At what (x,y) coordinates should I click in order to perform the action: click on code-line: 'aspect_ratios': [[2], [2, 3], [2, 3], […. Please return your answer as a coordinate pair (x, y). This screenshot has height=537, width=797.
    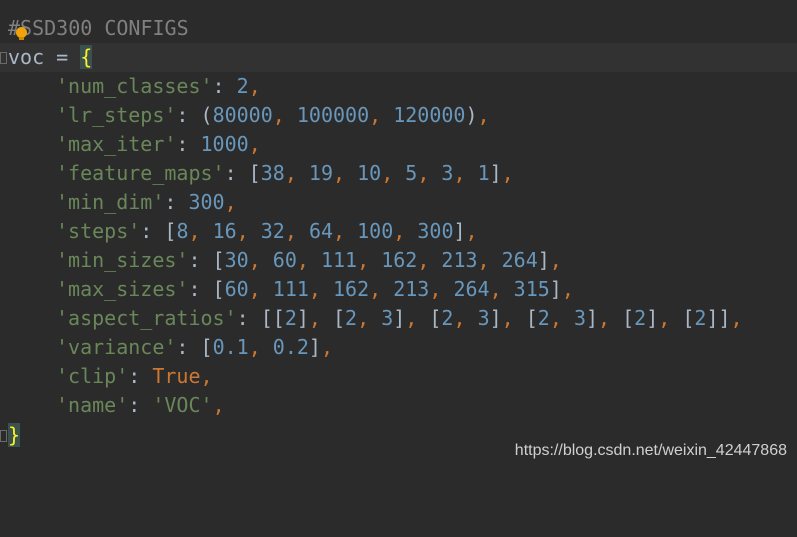
    Looking at the image, I should click on (398, 318).